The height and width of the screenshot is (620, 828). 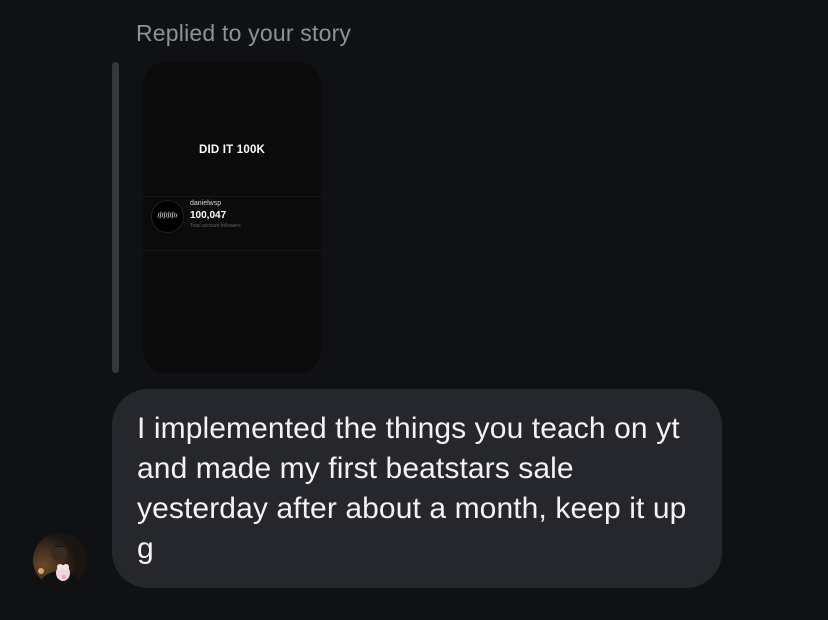 I want to click on story-follower-count: 100,047, so click(x=208, y=215).